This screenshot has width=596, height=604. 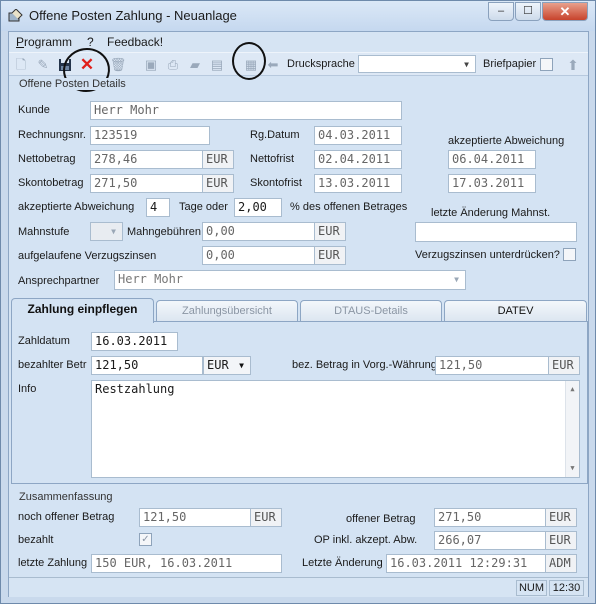 What do you see at coordinates (66, 517) in the screenshot?
I see `noch-label: noch offener Betrag` at bounding box center [66, 517].